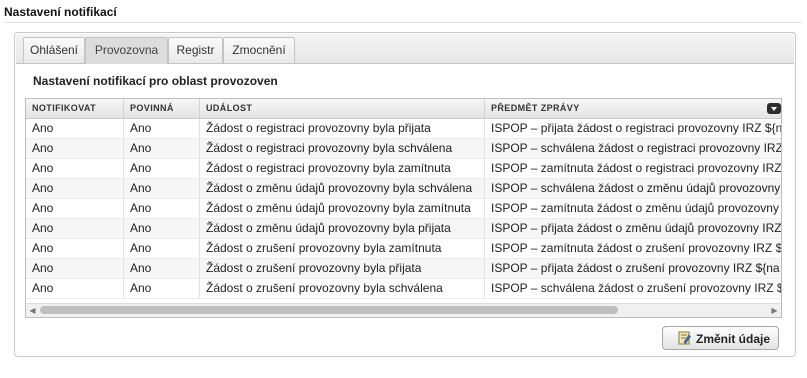  I want to click on change-details-label: Změnit údaje, so click(733, 339).